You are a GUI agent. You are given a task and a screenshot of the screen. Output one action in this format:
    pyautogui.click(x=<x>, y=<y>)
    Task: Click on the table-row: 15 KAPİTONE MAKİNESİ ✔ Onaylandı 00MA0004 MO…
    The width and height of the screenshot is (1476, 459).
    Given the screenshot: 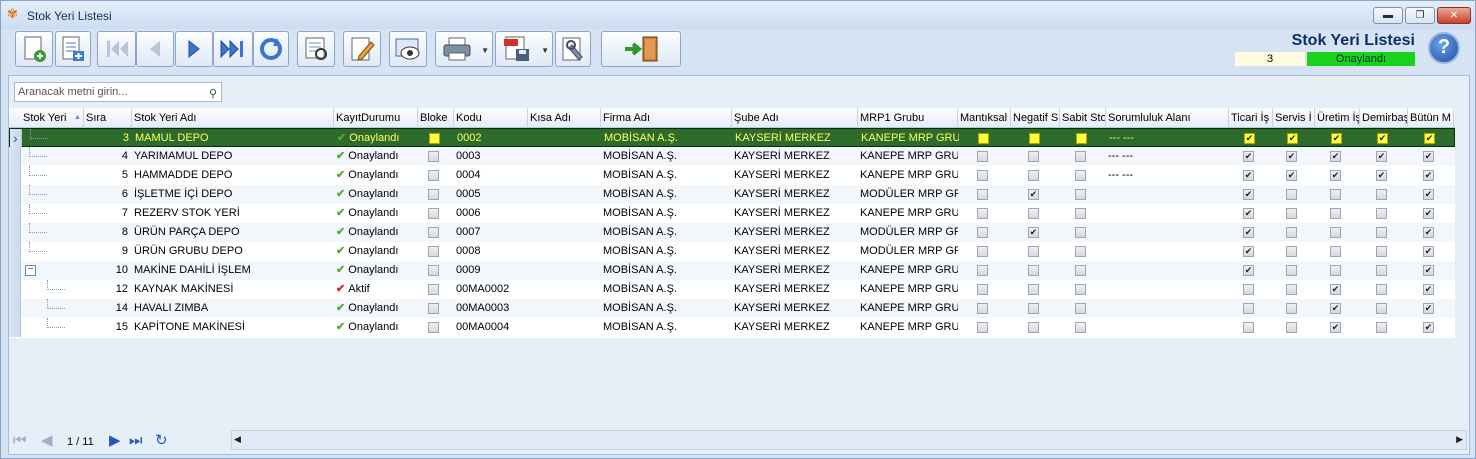 What is the action you would take?
    pyautogui.click(x=732, y=327)
    